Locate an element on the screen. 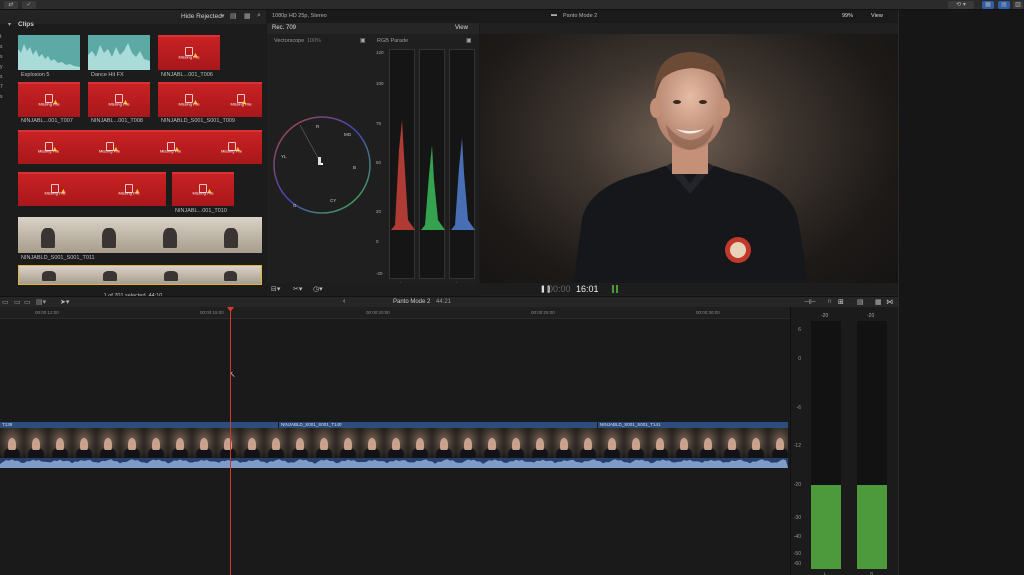 The height and width of the screenshot is (575, 1024). missing-file-text: Missing File is located at coordinates (48, 151).